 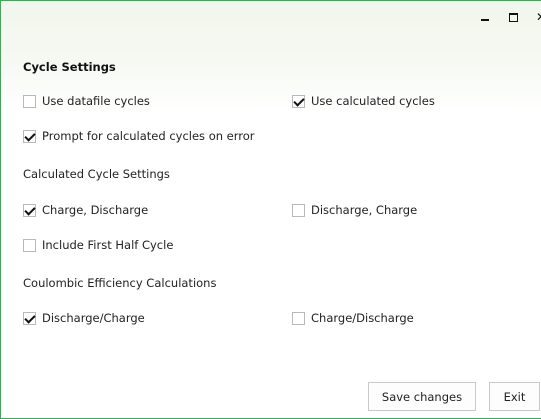 I want to click on discharge-charge-label: Discharge, Charge, so click(x=364, y=210).